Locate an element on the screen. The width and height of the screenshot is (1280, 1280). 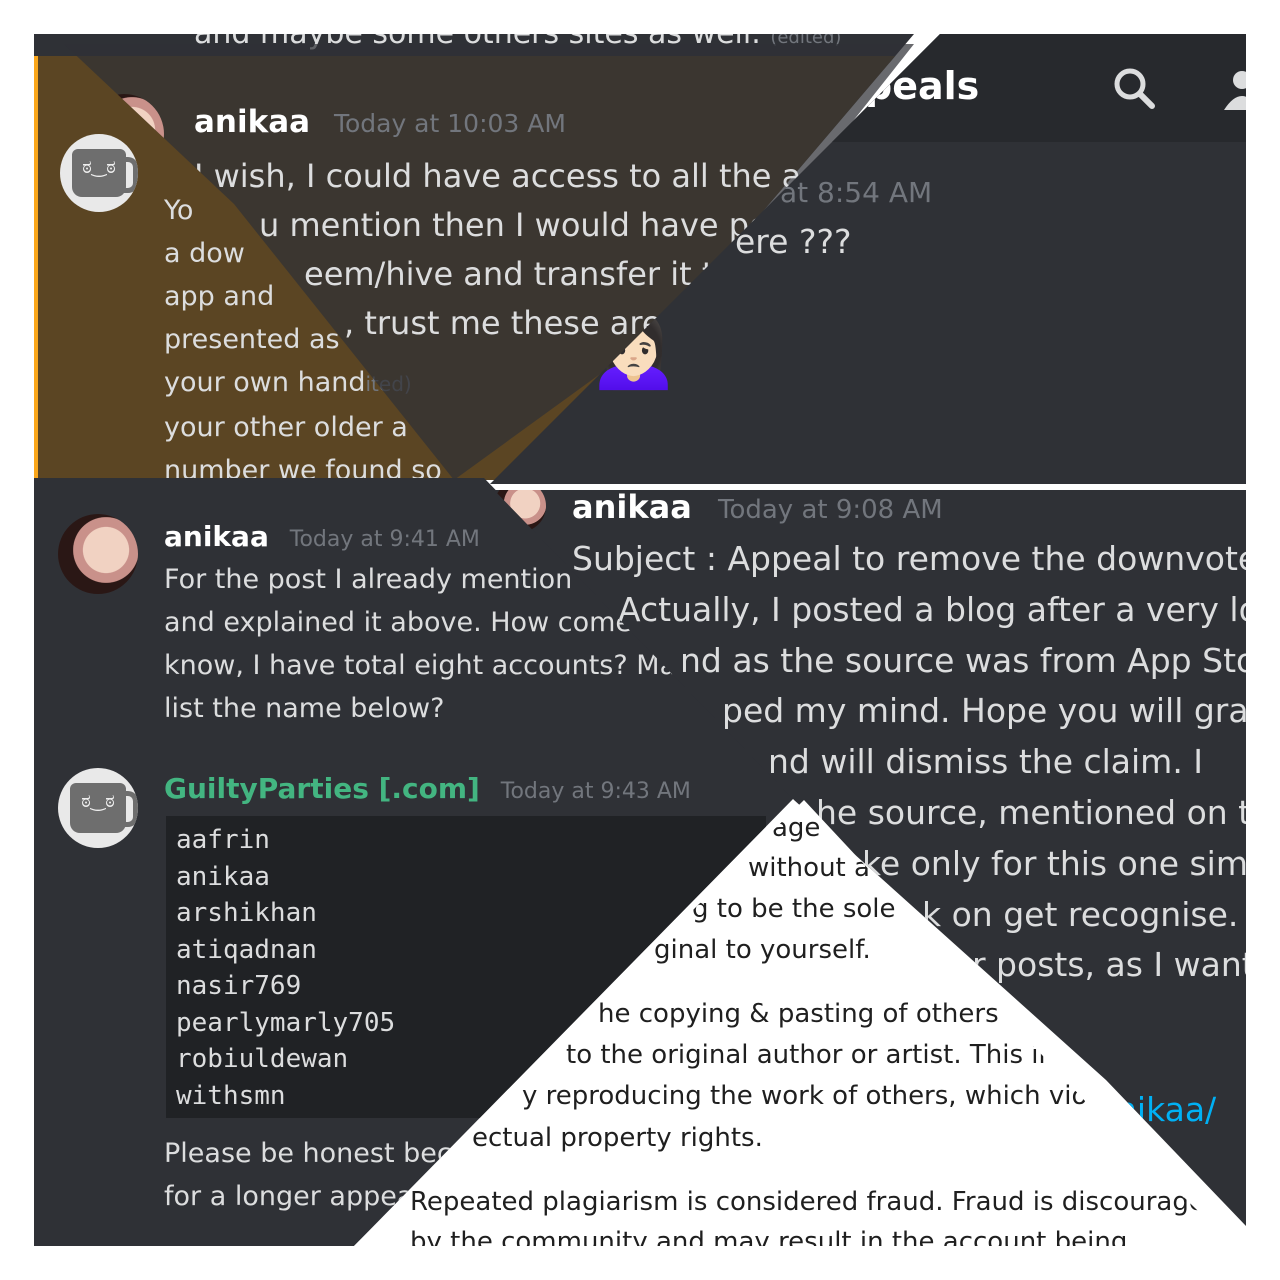
account-name: anikaa is located at coordinates (223, 876).